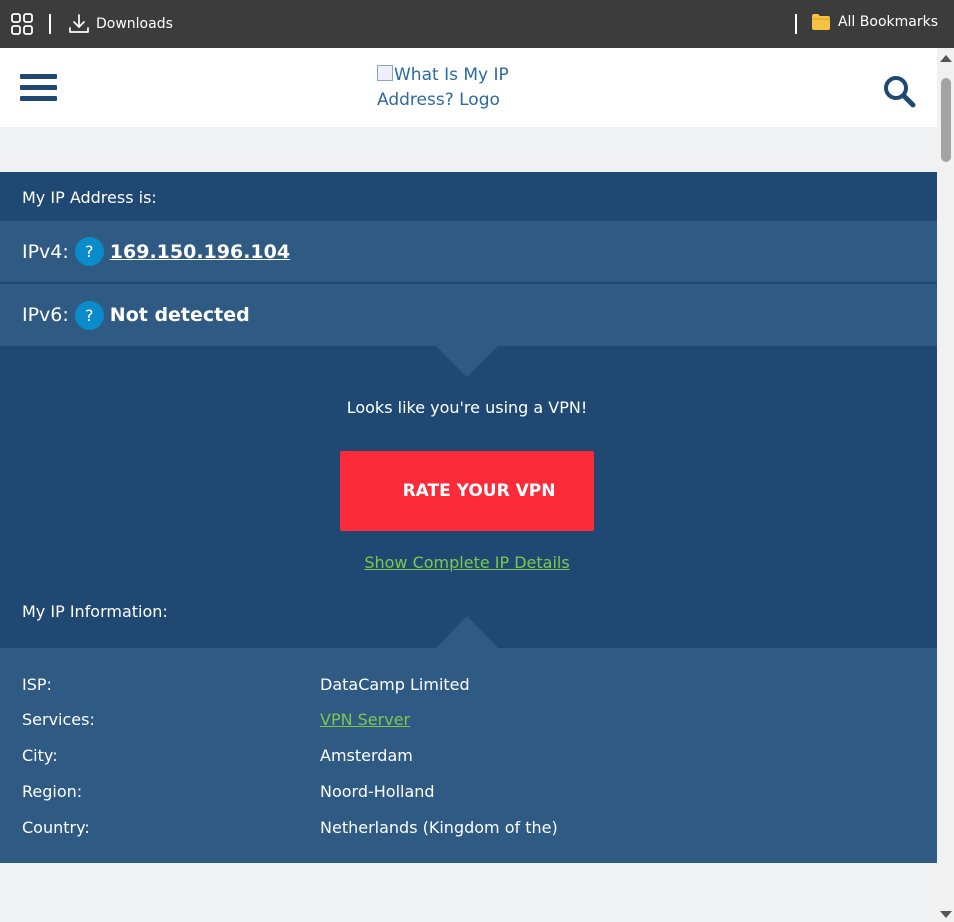 The width and height of the screenshot is (954, 922). I want to click on pointer-arrow-down, so click(467, 361).